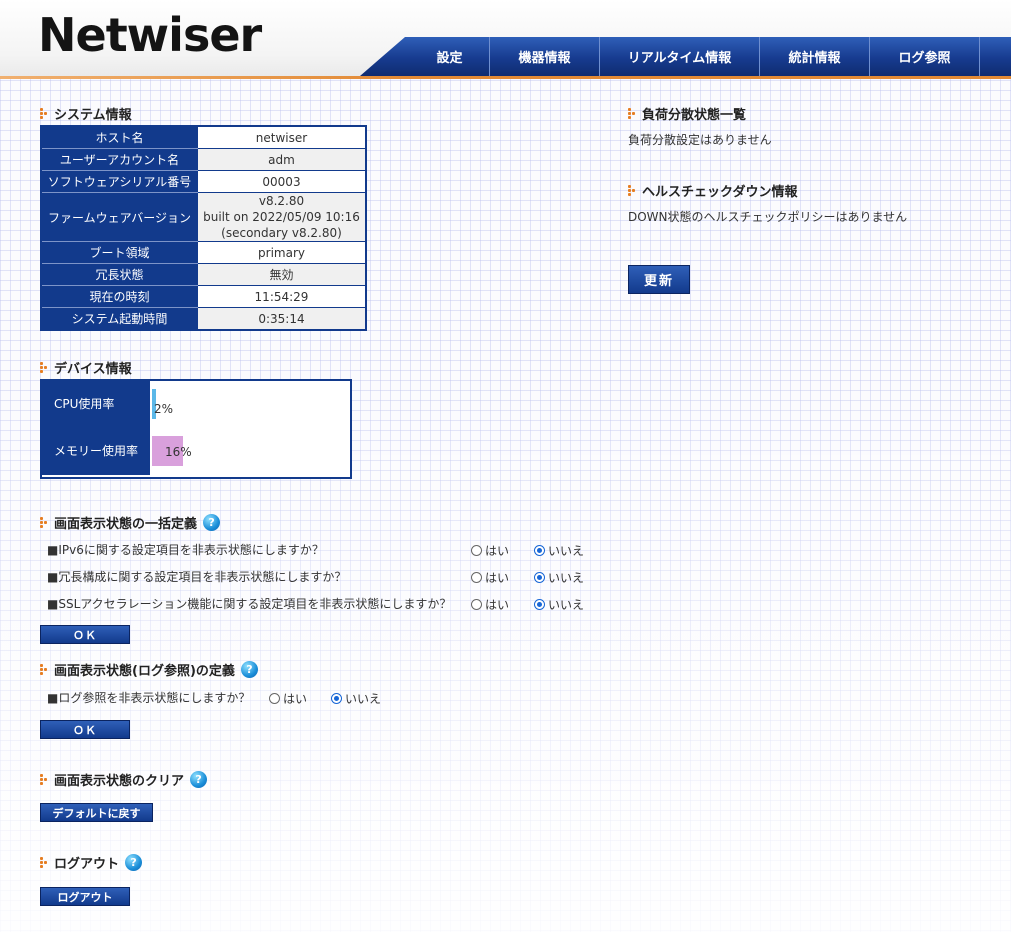 The height and width of the screenshot is (932, 1011). What do you see at coordinates (119, 217) in the screenshot?
I see `row-label: ファームウェアバージョン` at bounding box center [119, 217].